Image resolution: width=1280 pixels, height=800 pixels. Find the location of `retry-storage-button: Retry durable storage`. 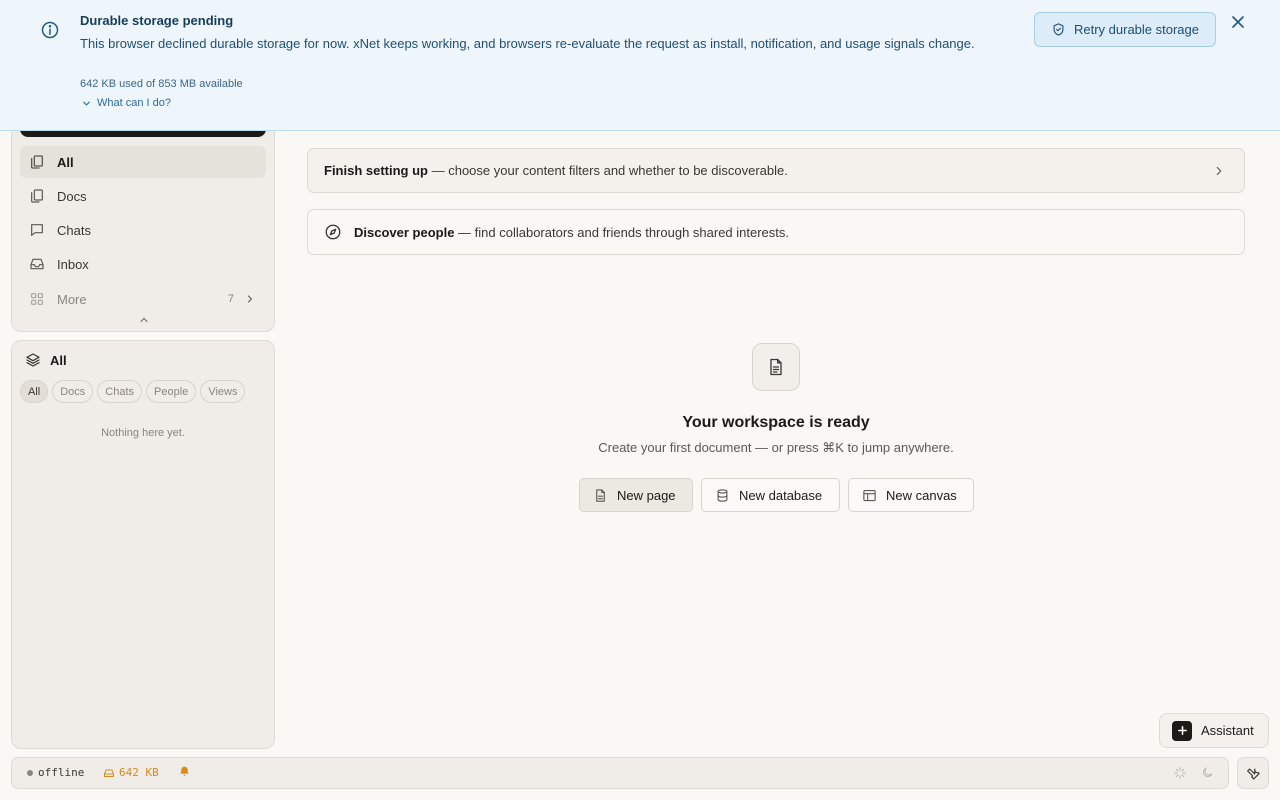

retry-storage-button: Retry durable storage is located at coordinates (1125, 29).